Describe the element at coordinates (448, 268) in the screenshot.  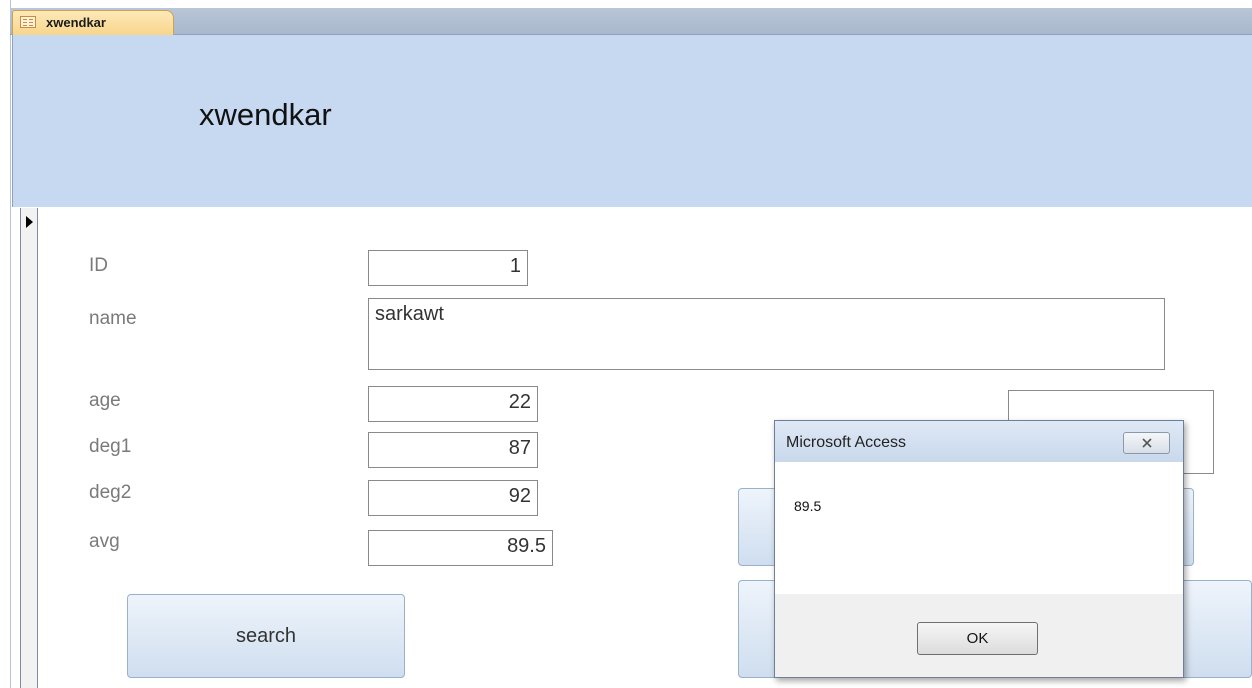
I see `id-field: 1` at that location.